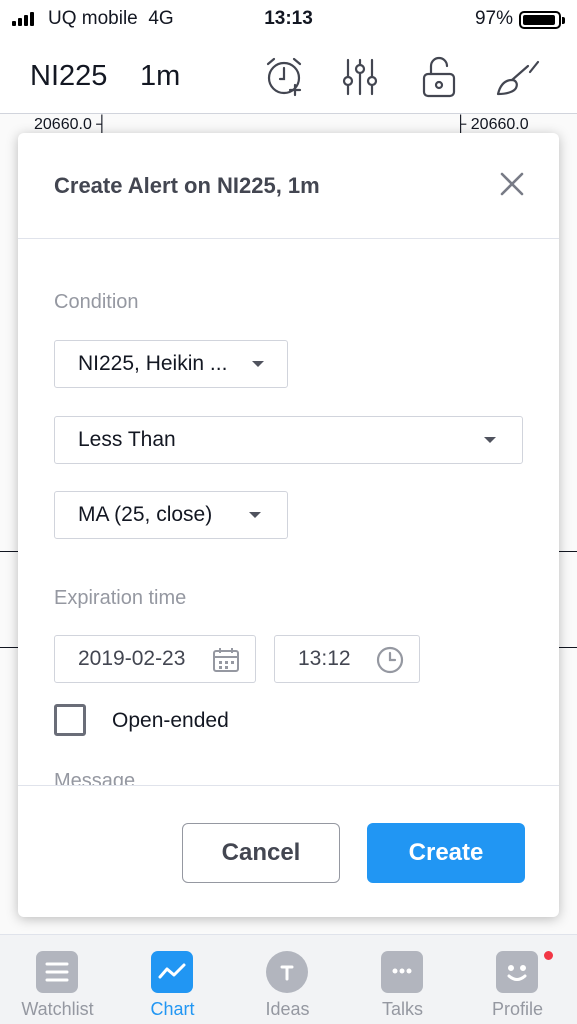  Describe the element at coordinates (187, 185) in the screenshot. I see `dialog-title: Create Alert on NI225, 1m` at that location.